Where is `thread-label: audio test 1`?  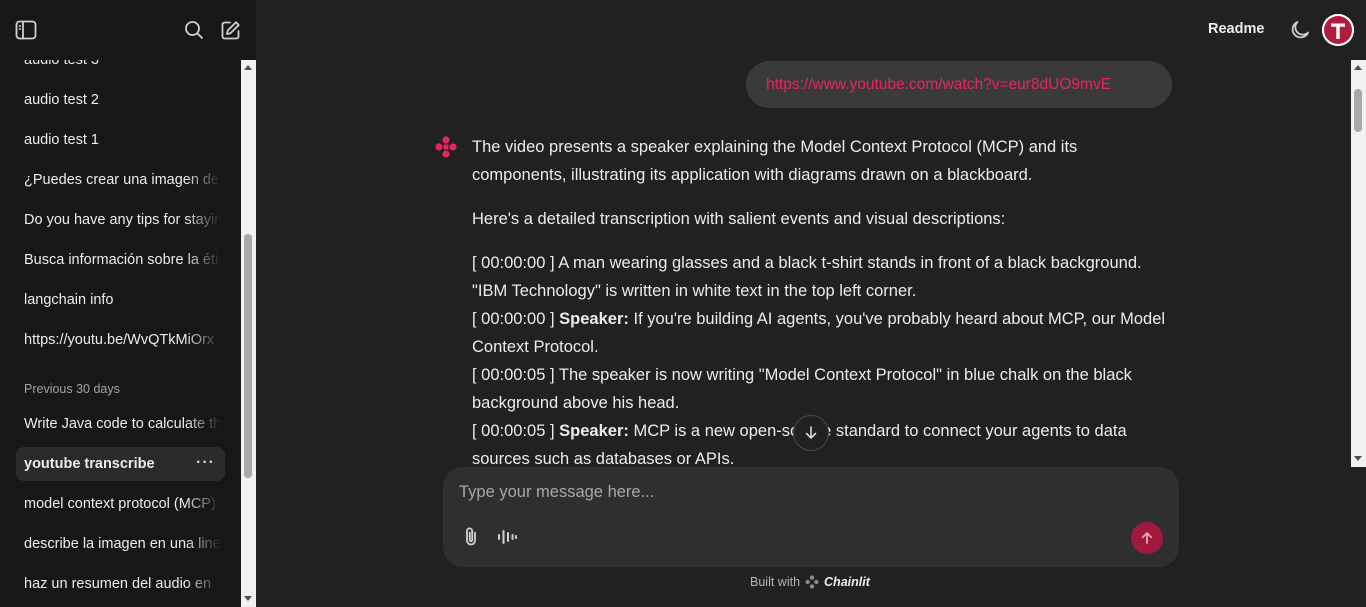 thread-label: audio test 1 is located at coordinates (61, 140).